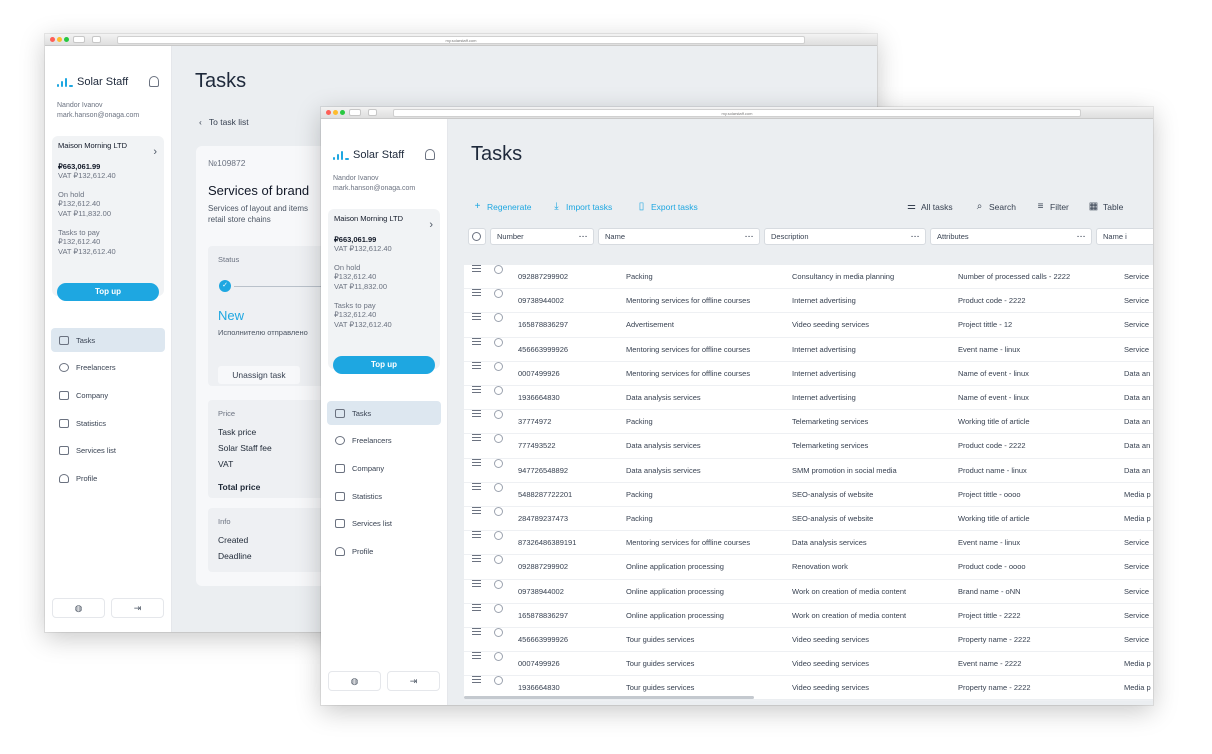 This screenshot has width=1212, height=754. I want to click on column-header-number: Number ···, so click(542, 236).